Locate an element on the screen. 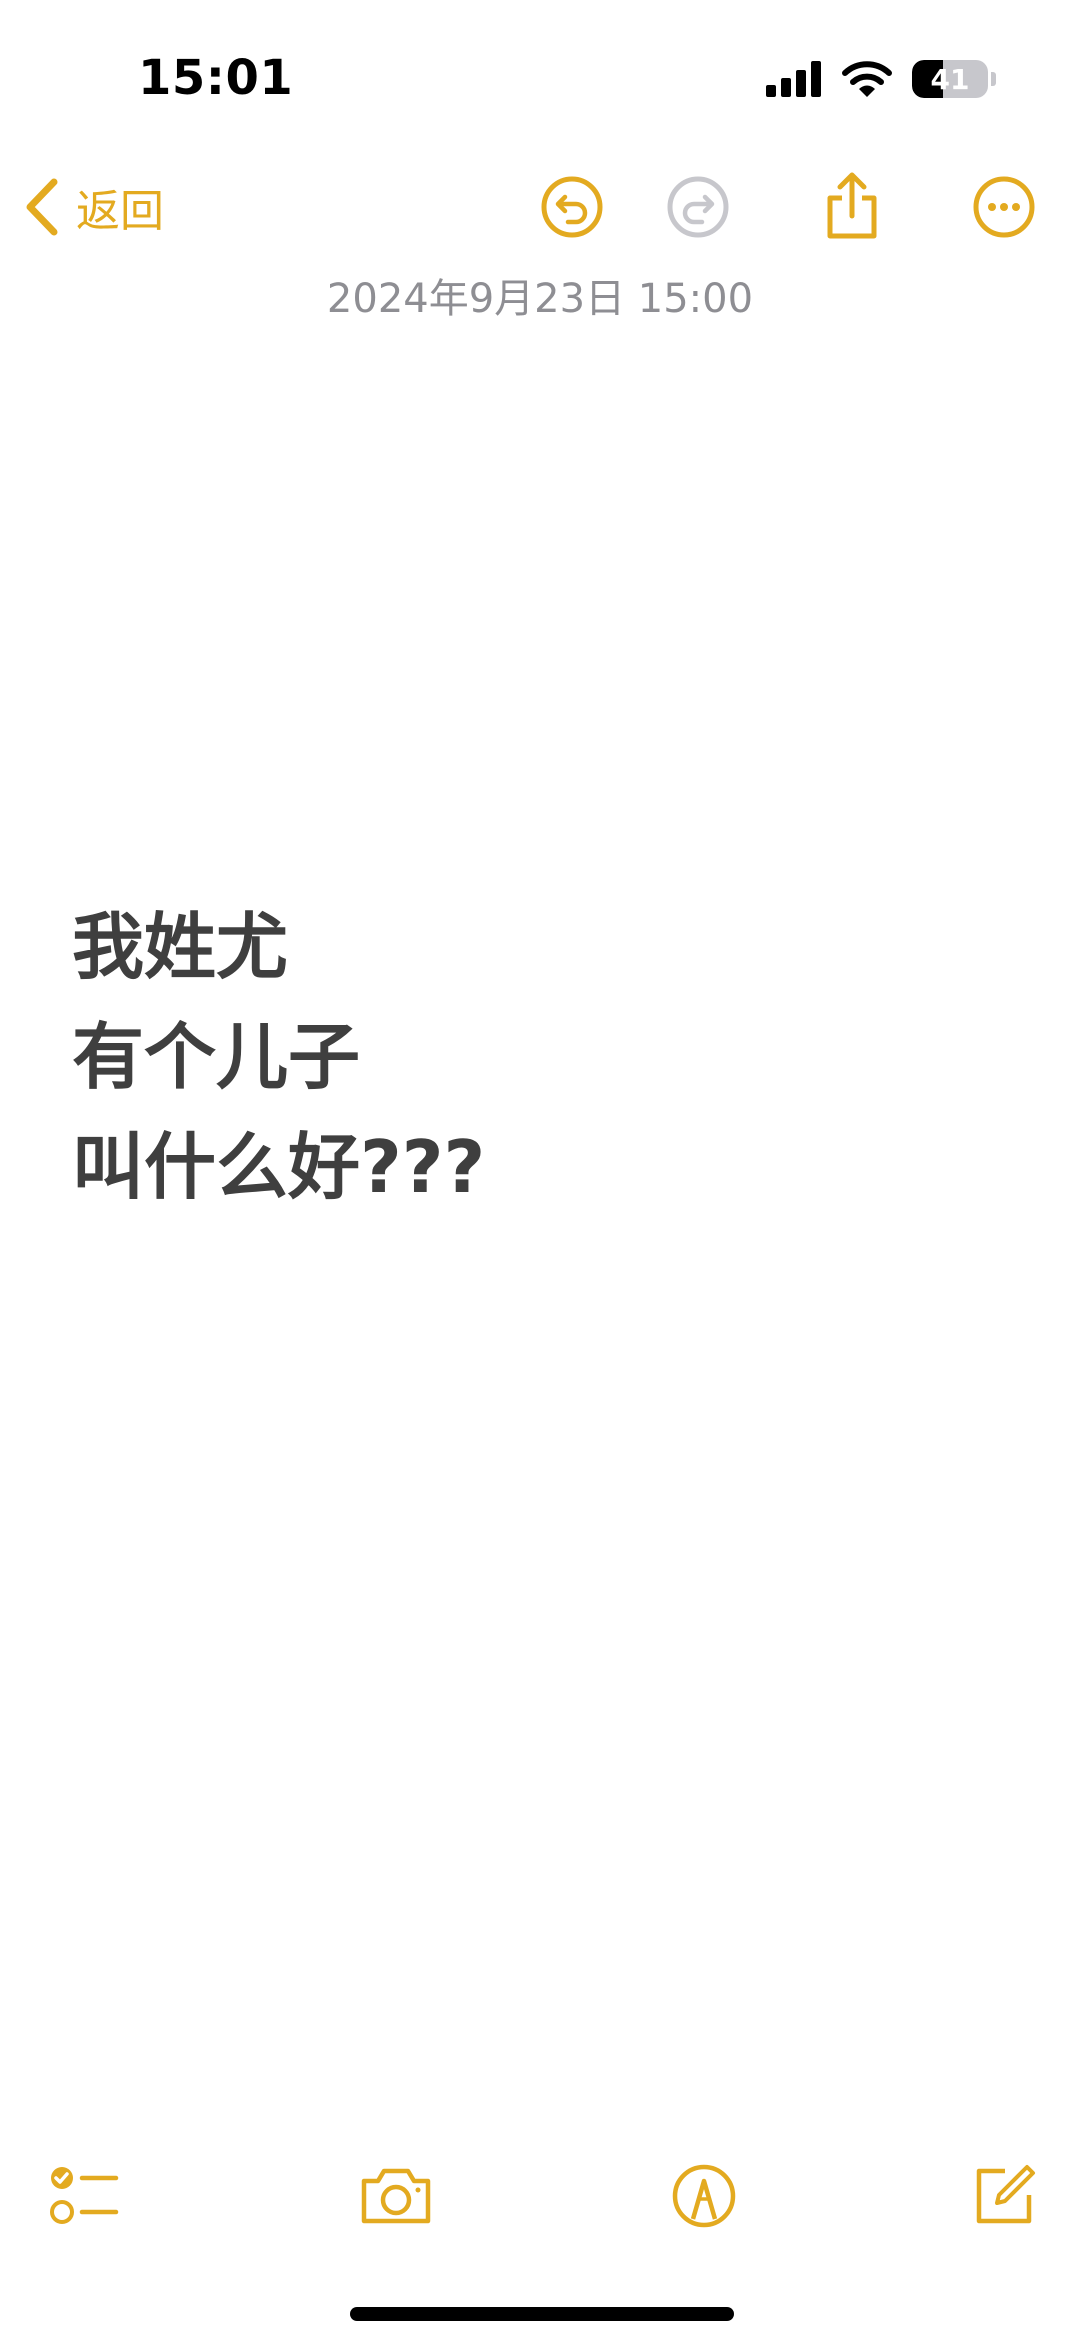 Image resolution: width=1080 pixels, height=2341 pixels. home-indicator is located at coordinates (542, 2314).